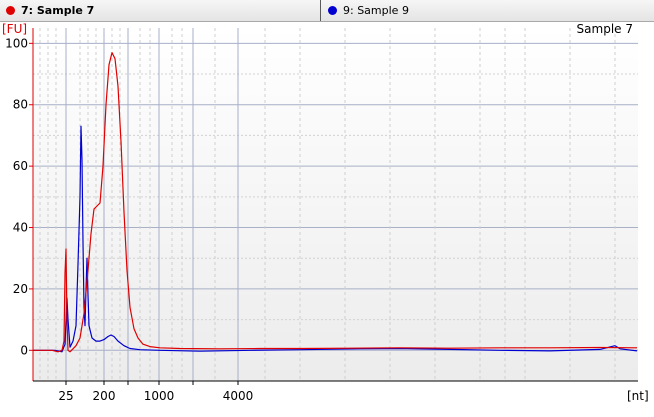 The width and height of the screenshot is (654, 417). Describe the element at coordinates (24, 350) in the screenshot. I see `y-tick-label: 0` at that location.